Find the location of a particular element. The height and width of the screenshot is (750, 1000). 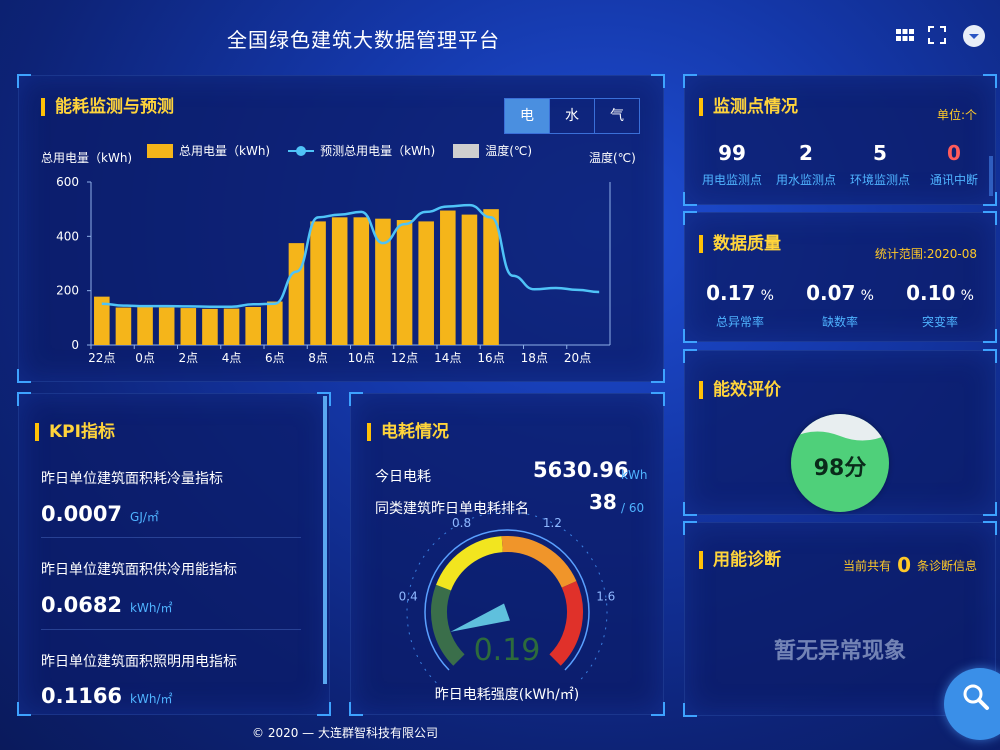

footer-copyright: © 2020 — 大连群智科技有限公司 is located at coordinates (345, 733).